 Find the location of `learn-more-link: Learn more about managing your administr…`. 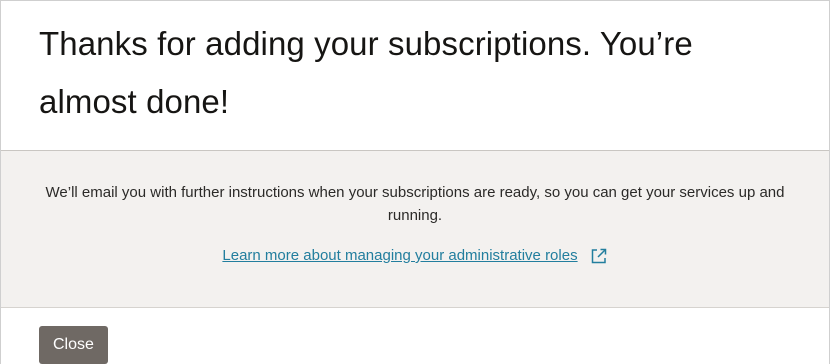

learn-more-link: Learn more about managing your administr… is located at coordinates (414, 256).